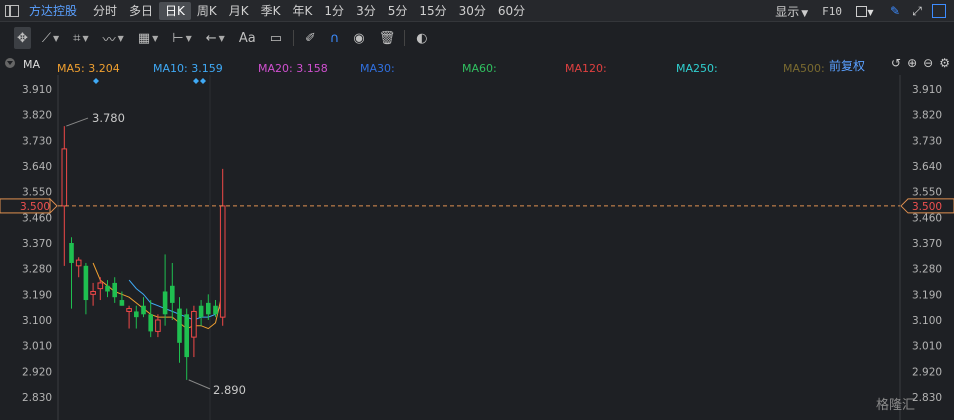 This screenshot has width=954, height=420. Describe the element at coordinates (939, 11) in the screenshot. I see `float-window-icon` at that location.